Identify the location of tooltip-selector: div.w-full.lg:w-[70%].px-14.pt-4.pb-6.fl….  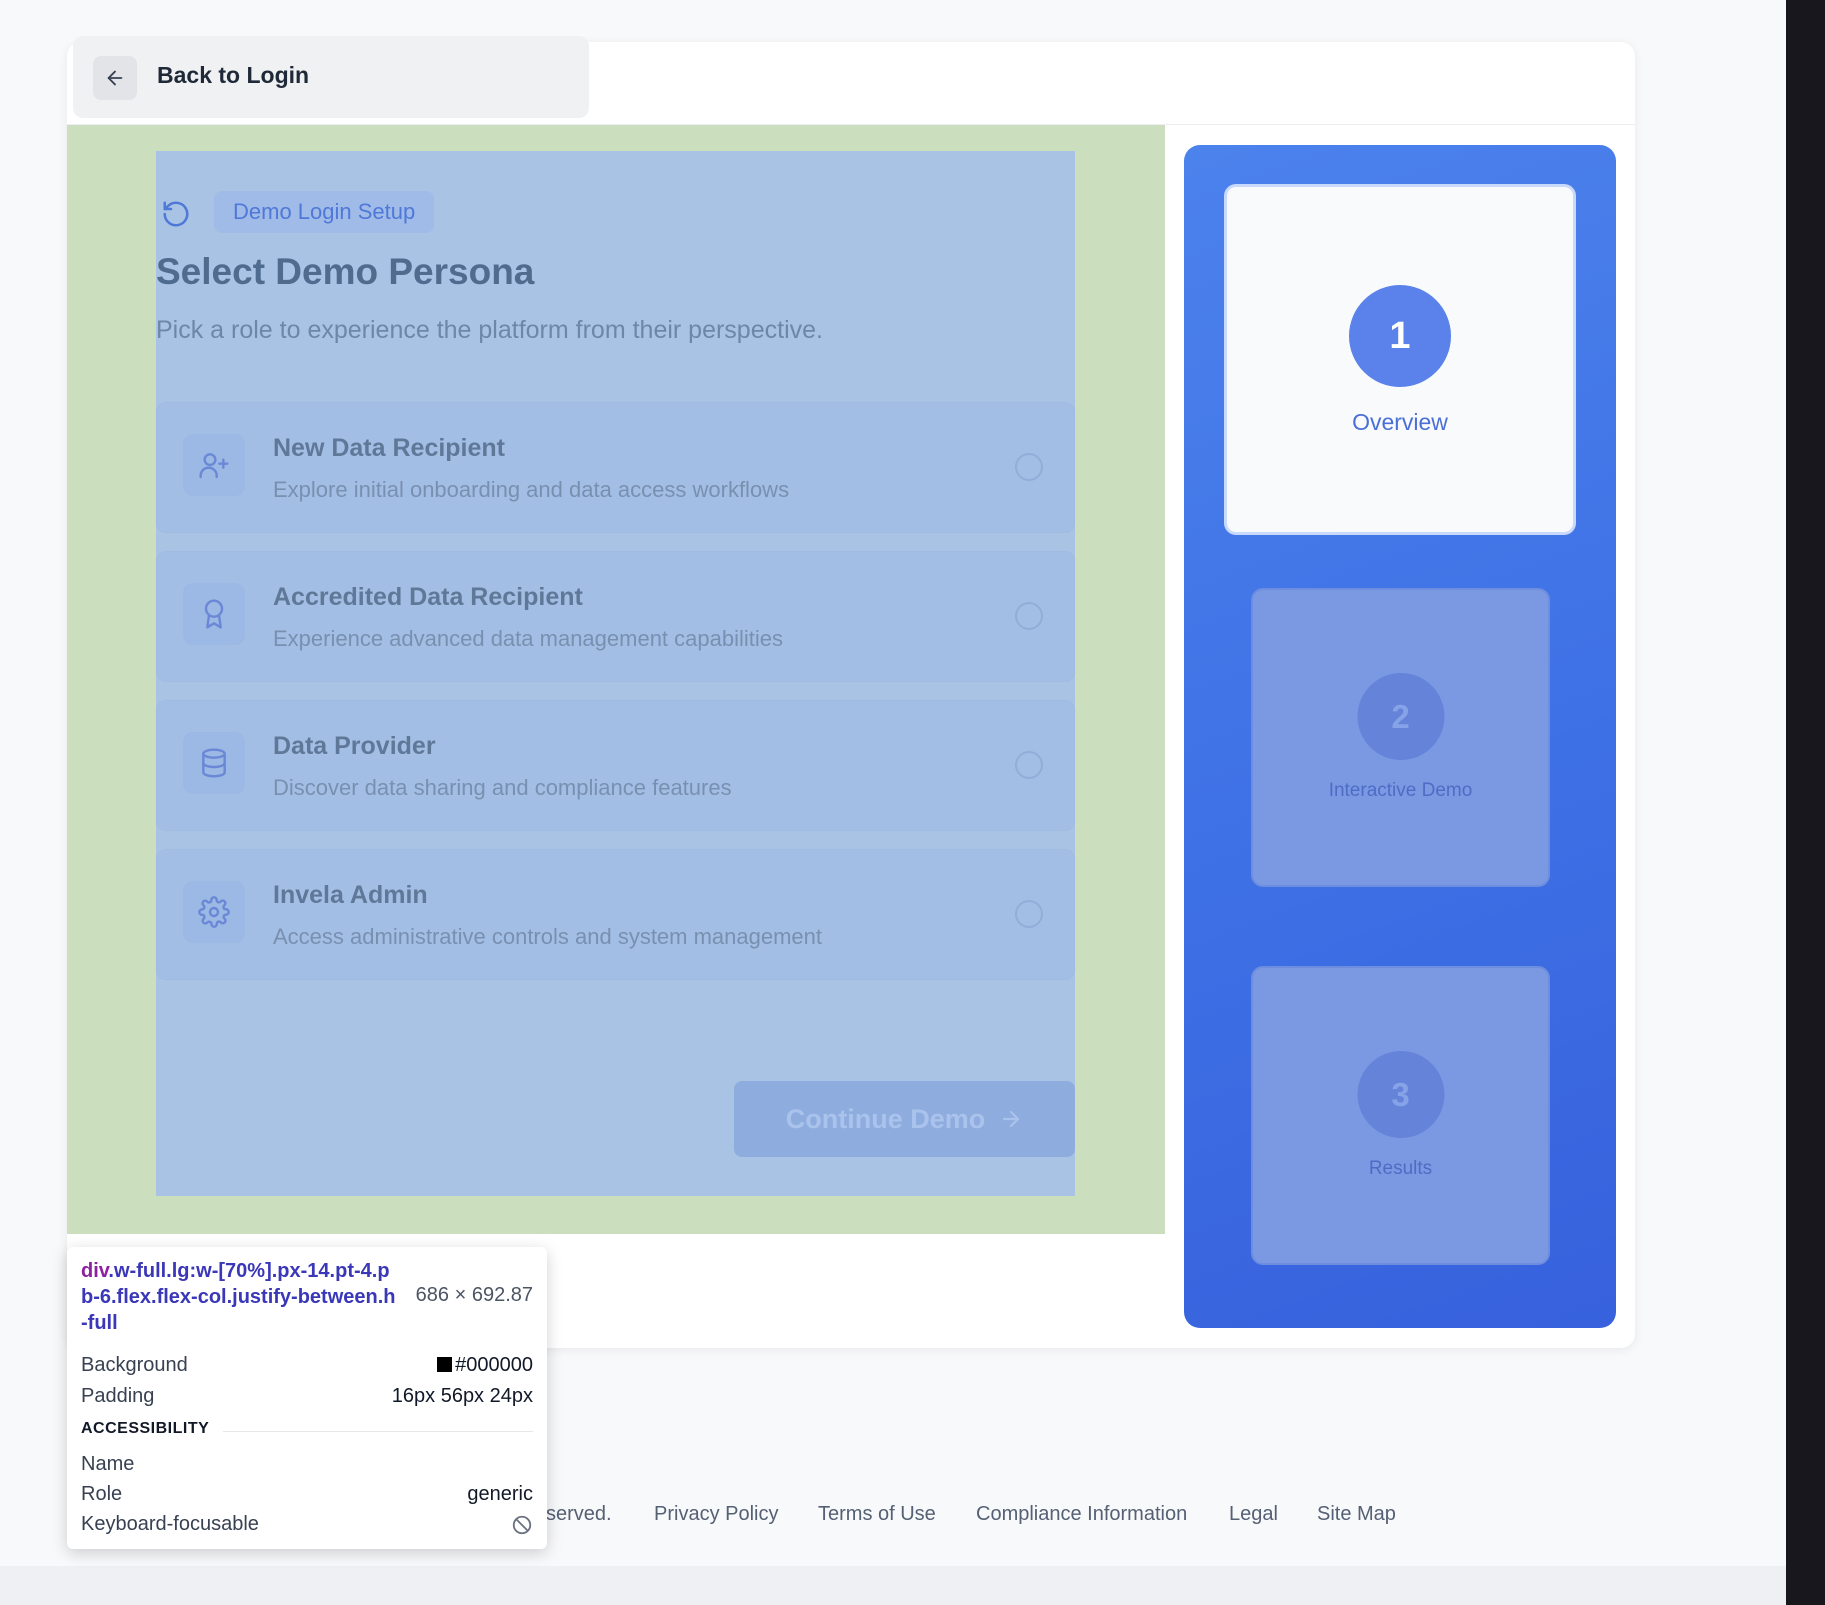
(241, 1297).